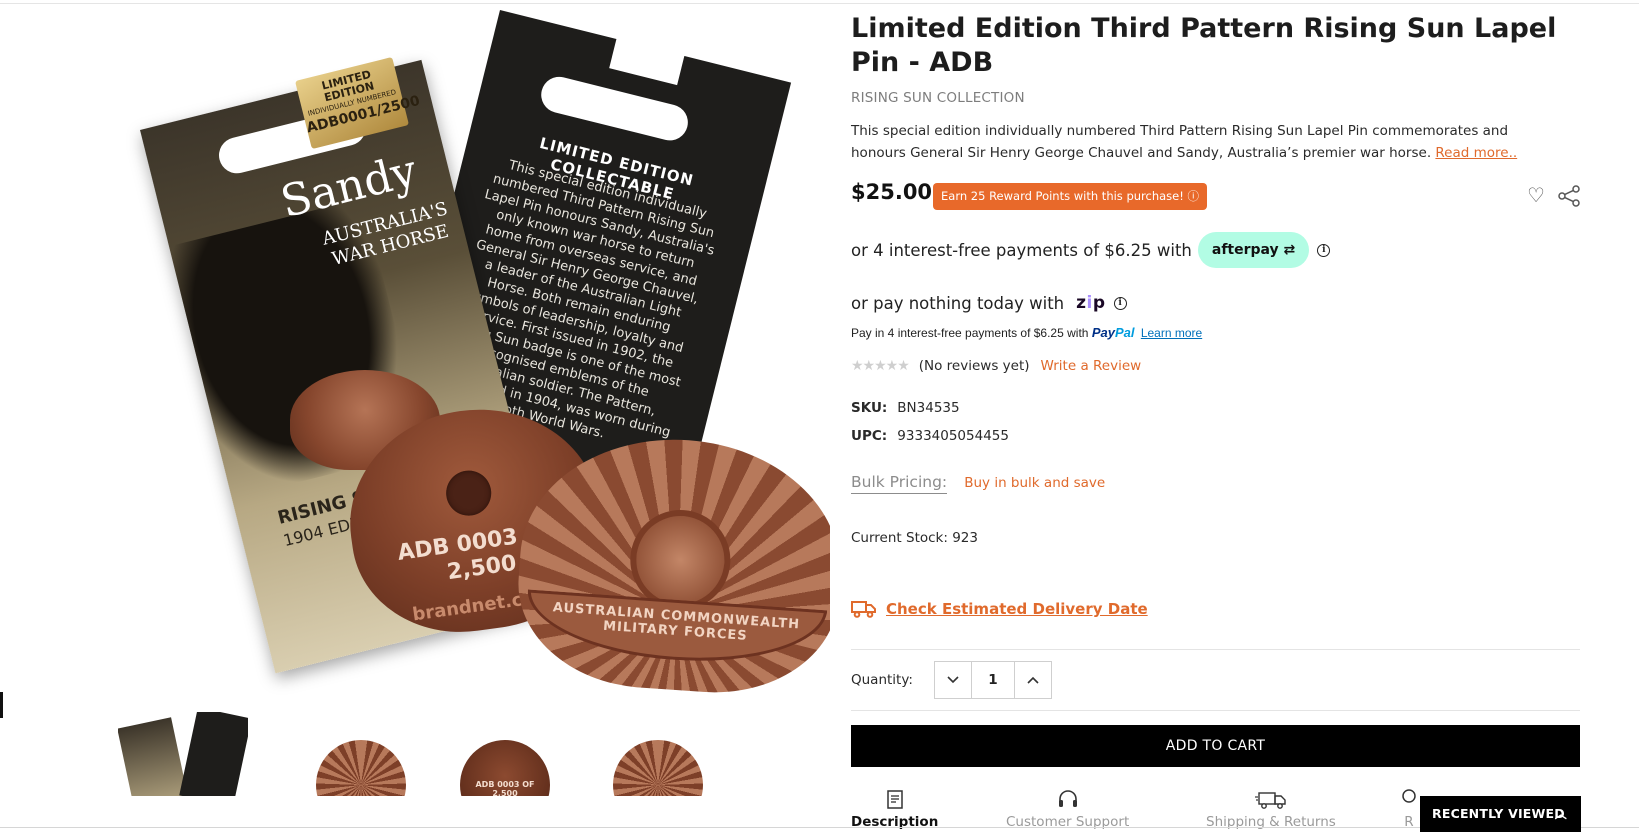  I want to click on paypal-logo: PayPal, so click(1113, 332).